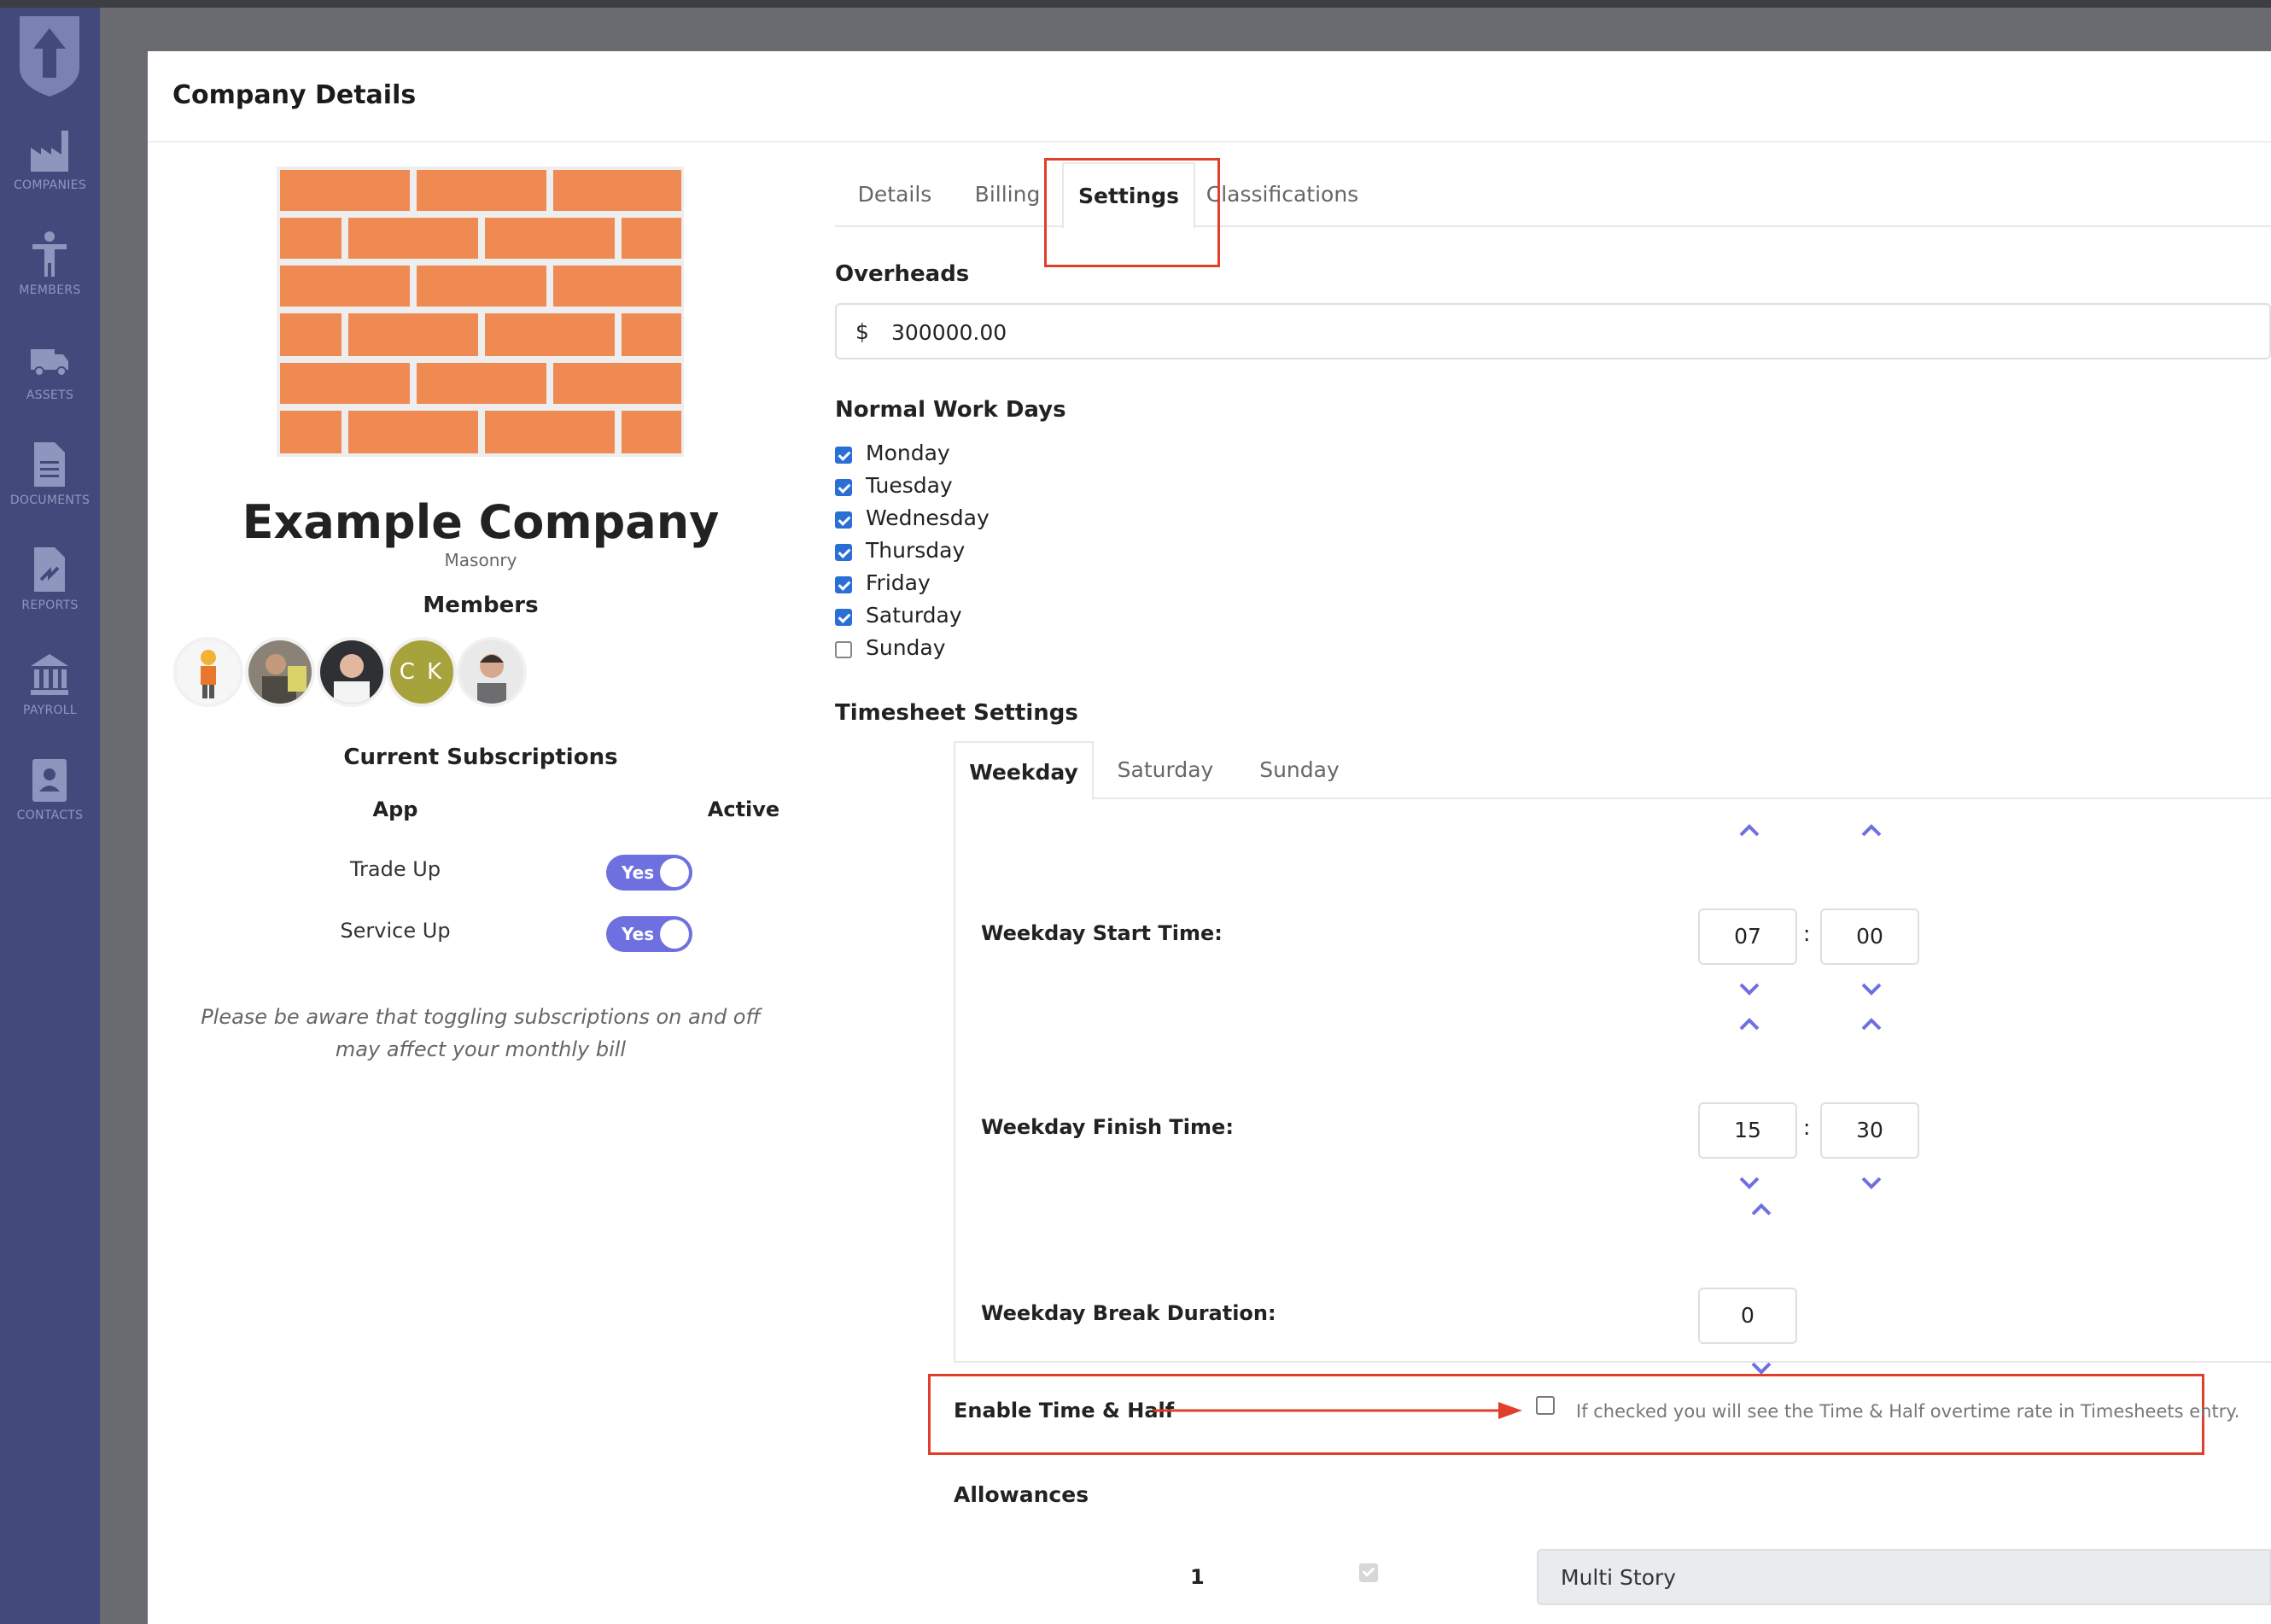 The height and width of the screenshot is (1624, 2271). Describe the element at coordinates (843, 617) in the screenshot. I see `checkbox-saturday` at that location.